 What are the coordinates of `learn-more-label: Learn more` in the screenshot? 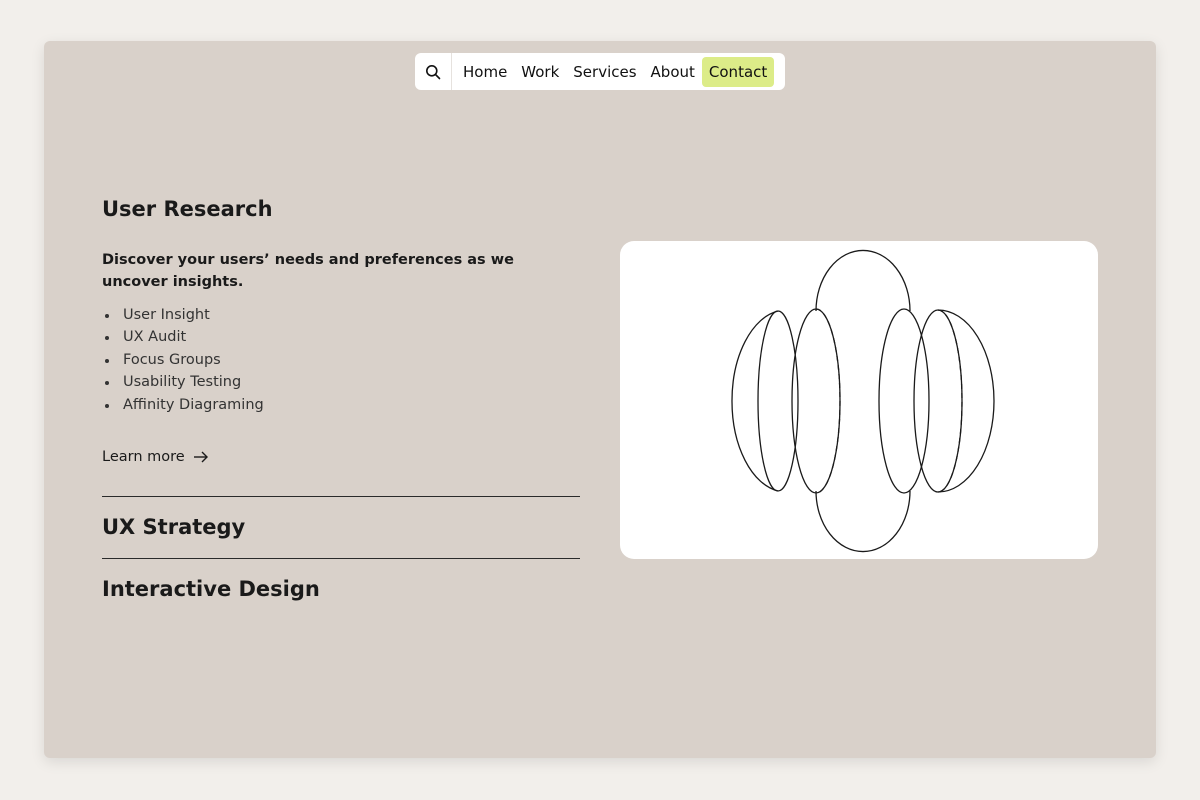 It's located at (143, 457).